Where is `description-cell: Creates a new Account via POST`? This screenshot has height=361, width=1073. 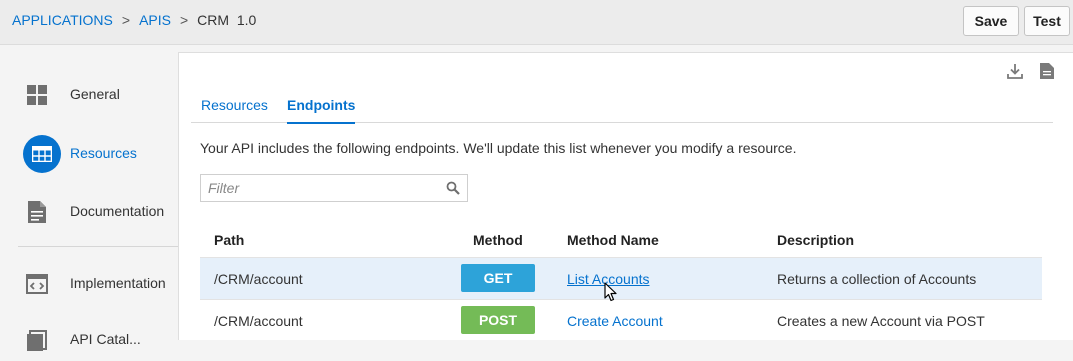
description-cell: Creates a new Account via POST is located at coordinates (881, 321).